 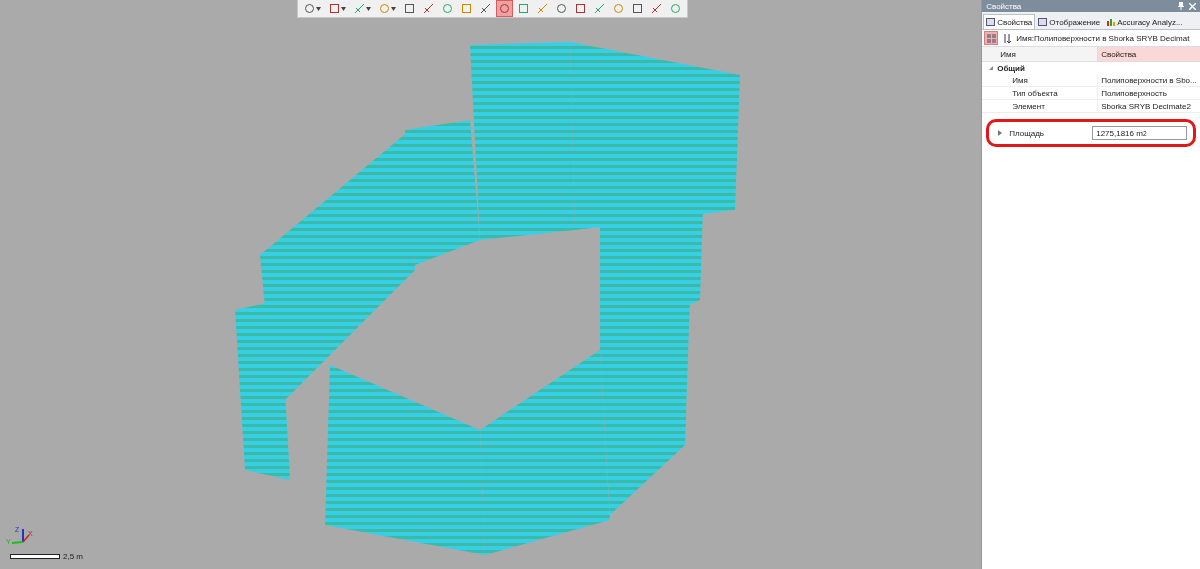 I want to click on column-header: Свойства, so click(x=1148, y=54).